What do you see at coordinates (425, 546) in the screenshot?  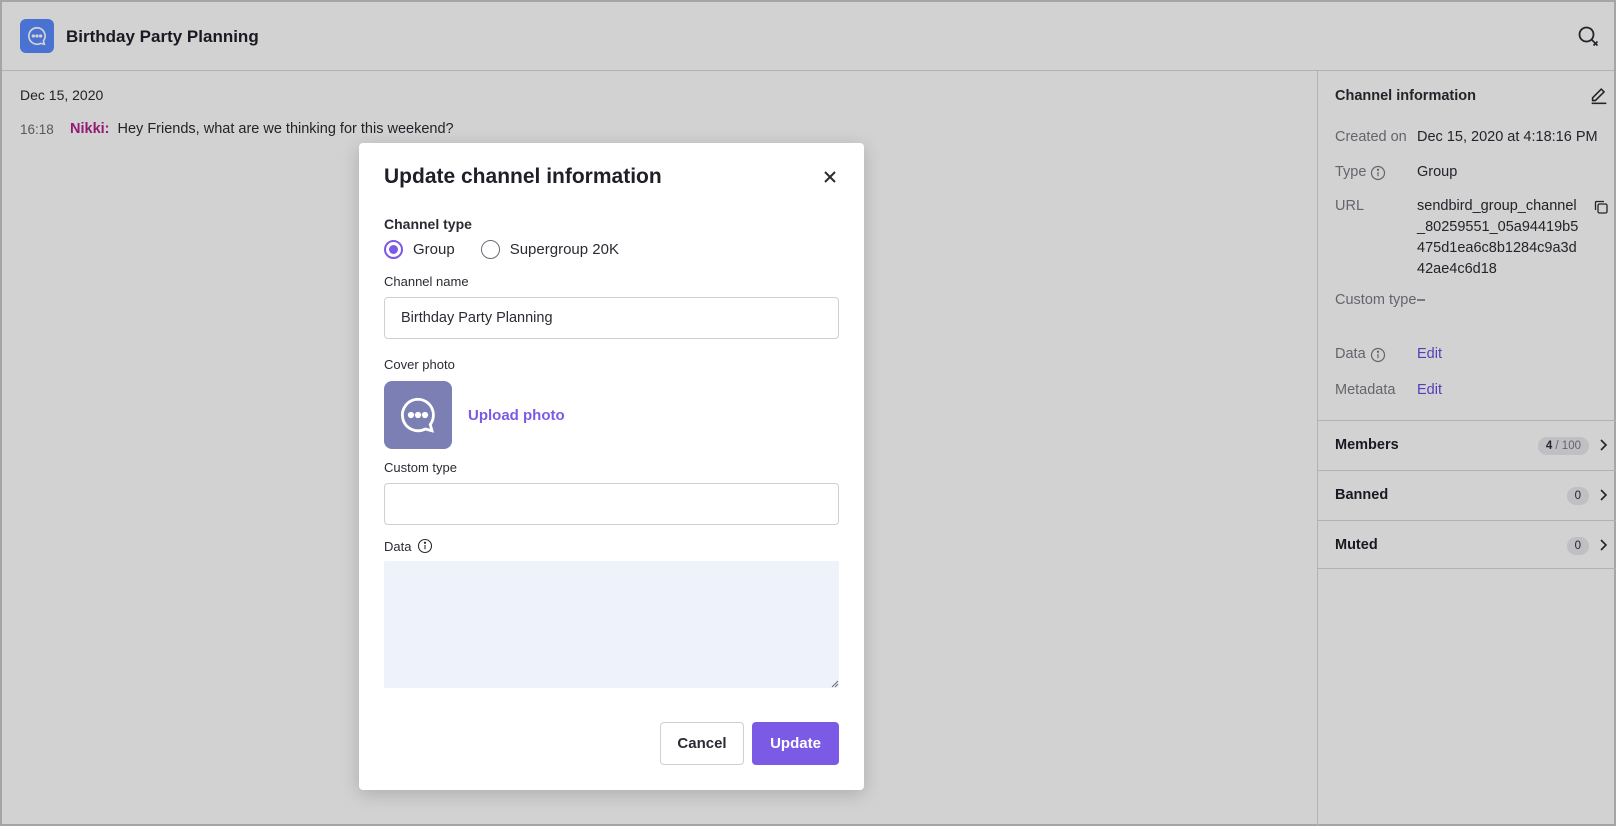 I see `info-icon` at bounding box center [425, 546].